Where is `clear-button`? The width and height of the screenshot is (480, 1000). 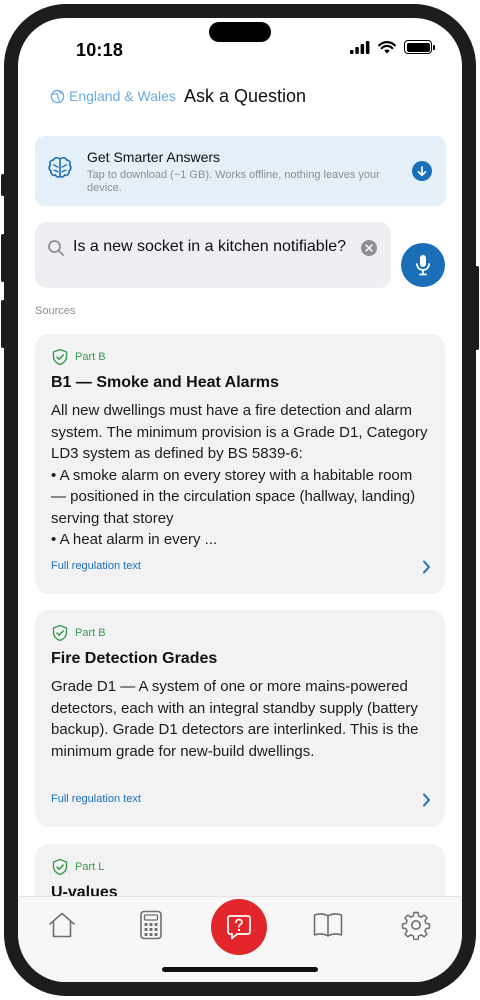 clear-button is located at coordinates (369, 248).